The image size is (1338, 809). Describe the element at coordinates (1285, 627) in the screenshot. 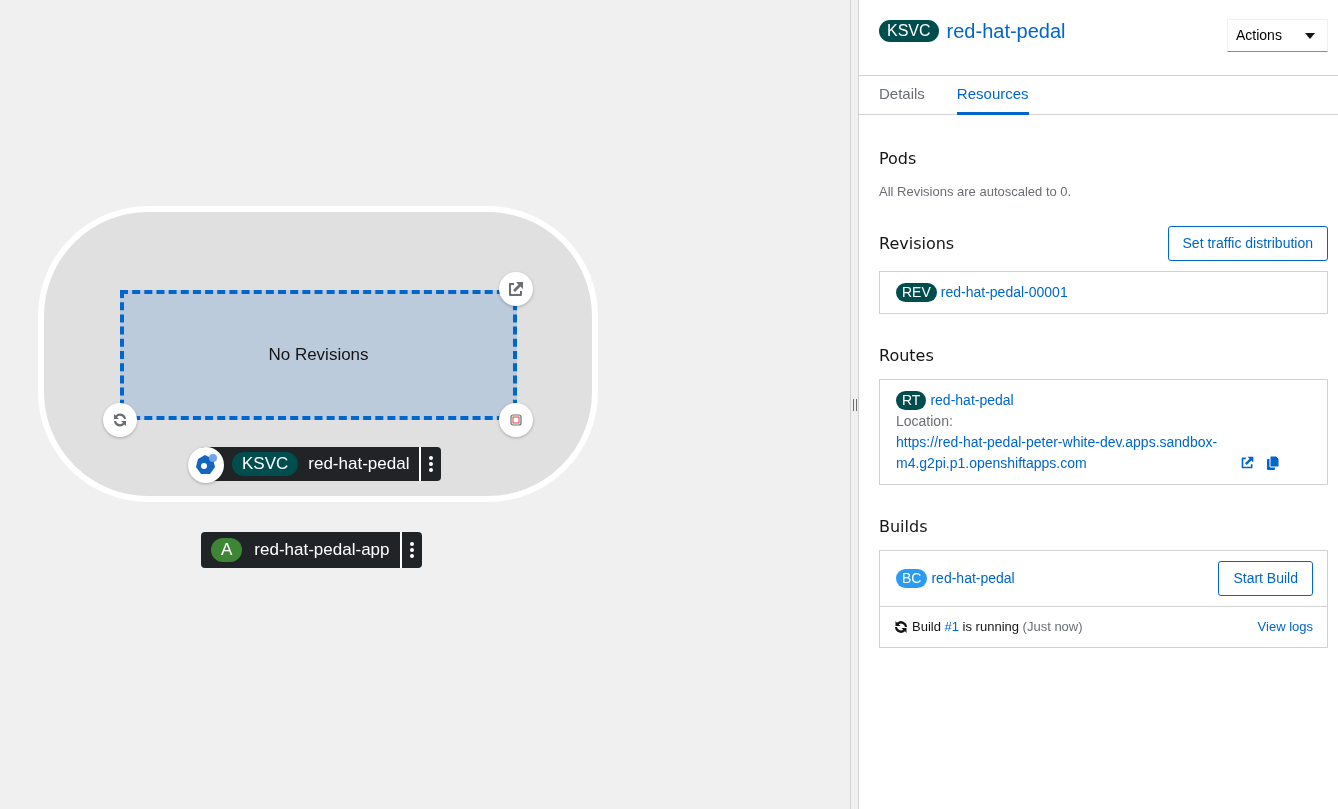

I see `view-logs-link: View logs` at that location.